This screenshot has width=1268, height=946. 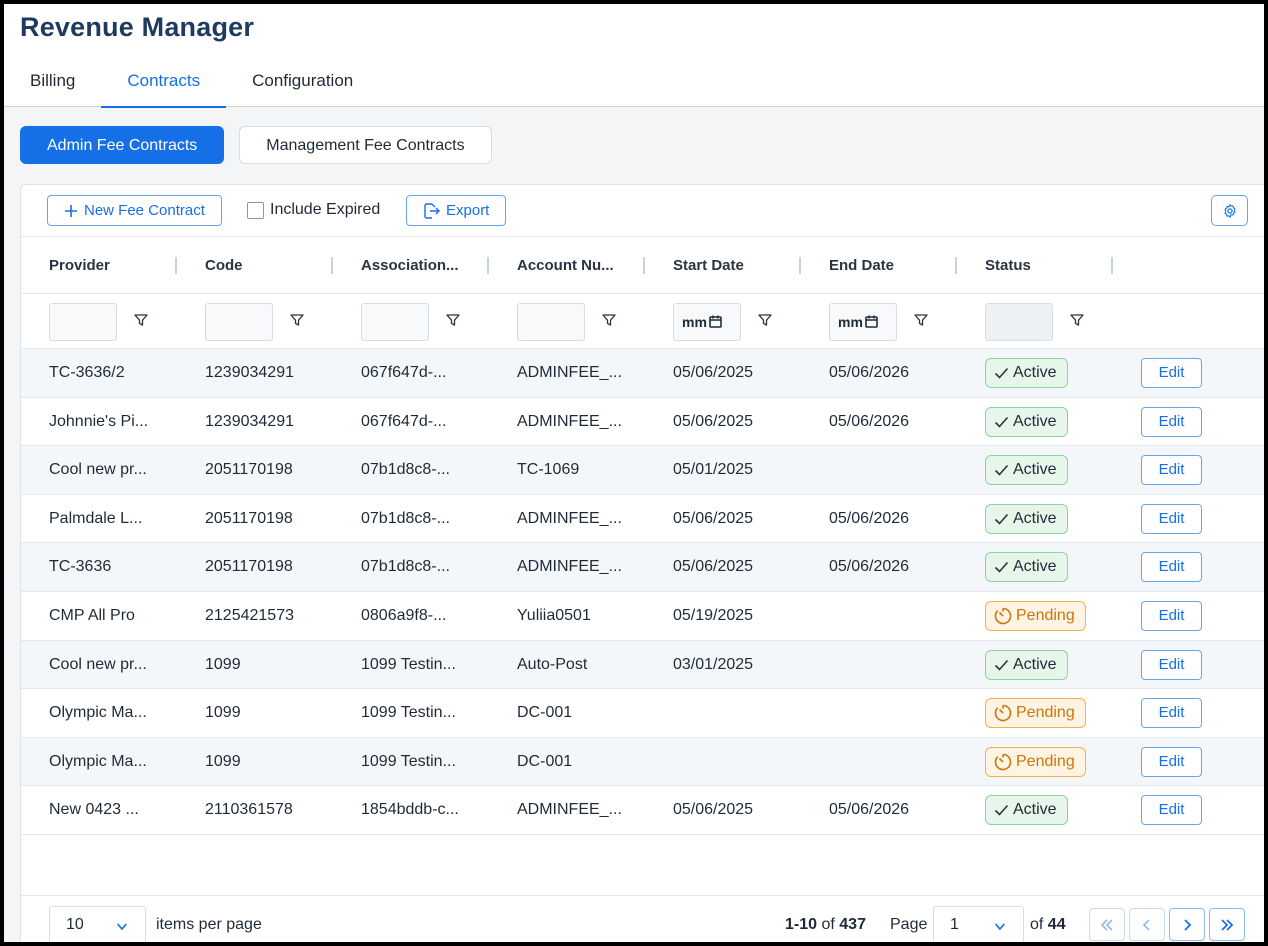 What do you see at coordinates (707, 322) in the screenshot?
I see `start-date-filter-input: mm` at bounding box center [707, 322].